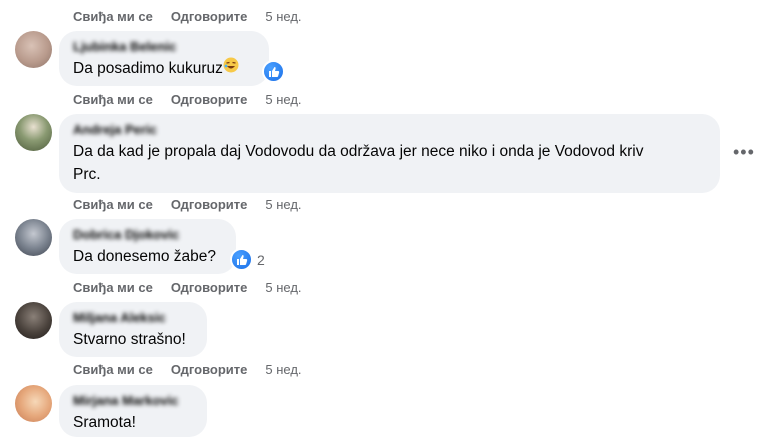  I want to click on comment-bubble: Miljana Aleksic Stvarno strašno!, so click(133, 329).